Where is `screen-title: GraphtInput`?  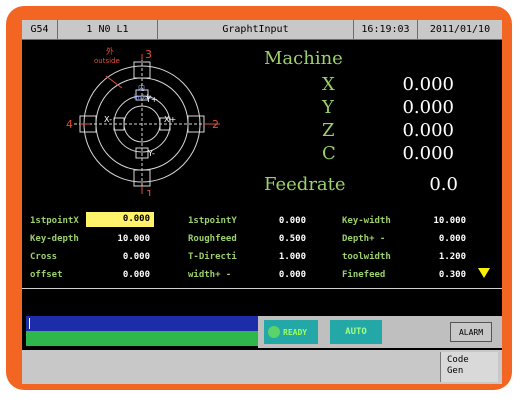
screen-title: GraphtInput is located at coordinates (256, 30).